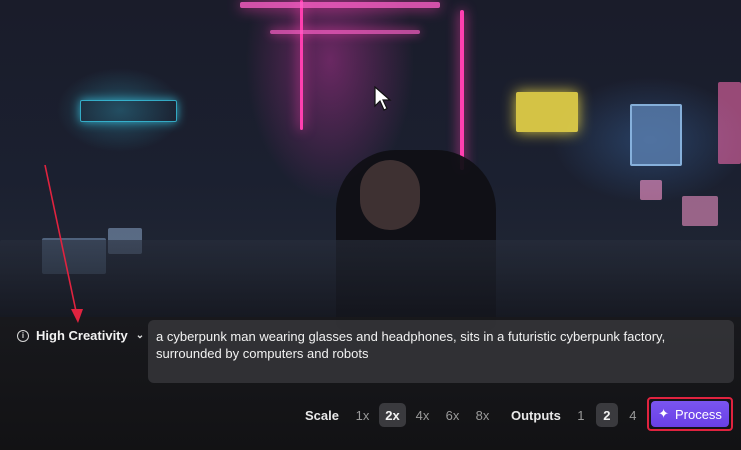 Image resolution: width=741 pixels, height=450 pixels. What do you see at coordinates (536, 415) in the screenshot?
I see `outputs-label: Outputs` at bounding box center [536, 415].